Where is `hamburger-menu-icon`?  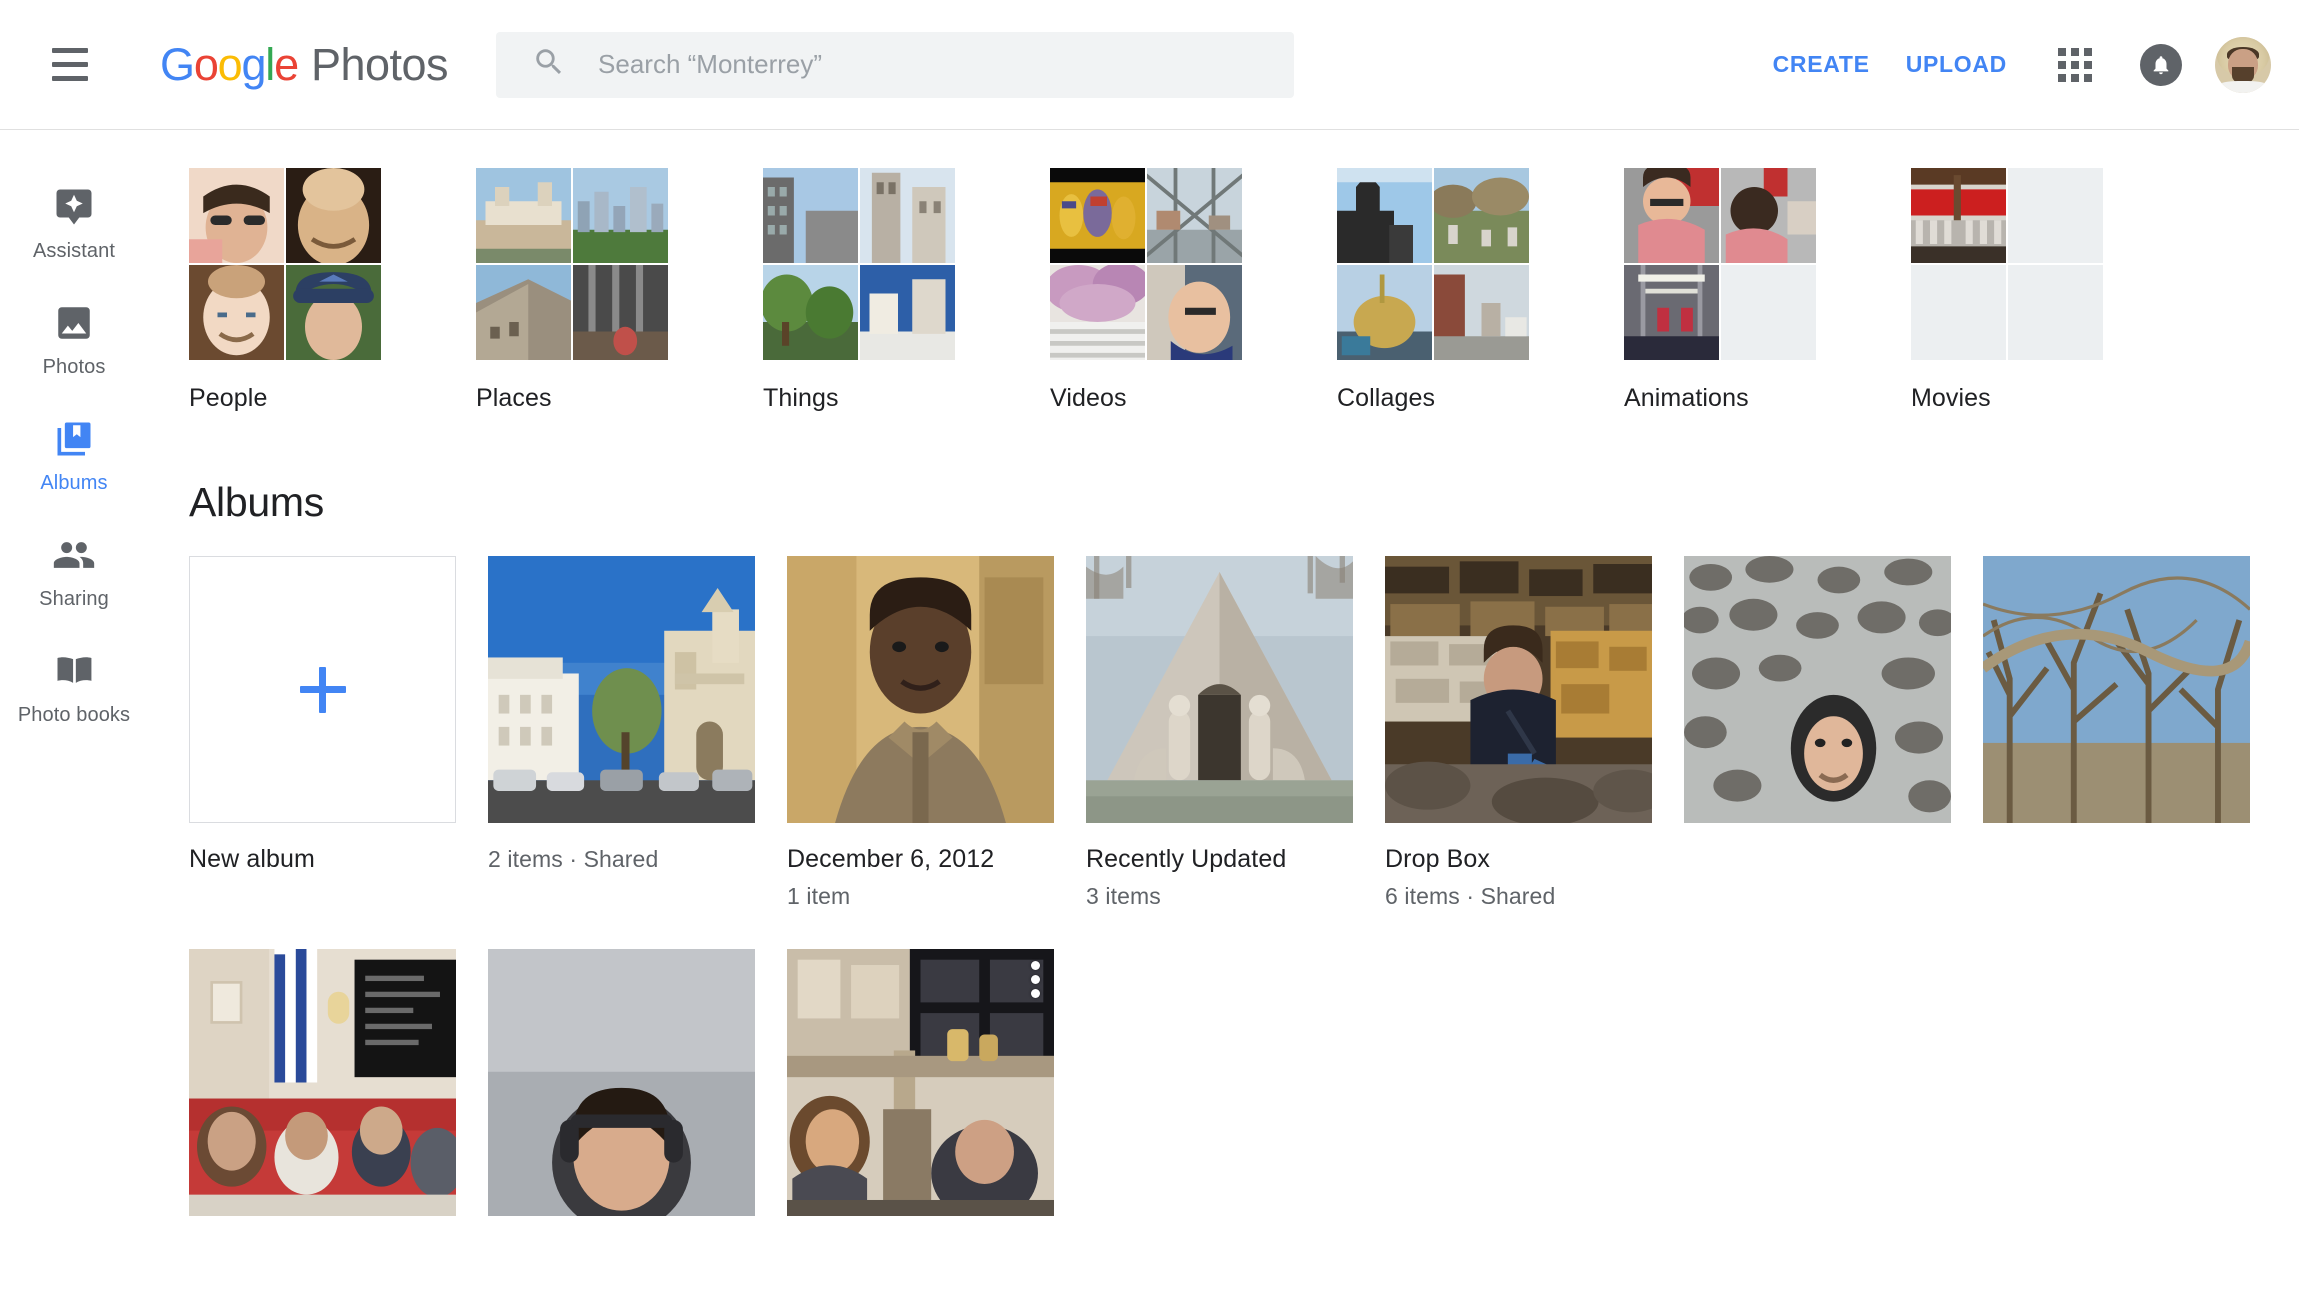 hamburger-menu-icon is located at coordinates (70, 65).